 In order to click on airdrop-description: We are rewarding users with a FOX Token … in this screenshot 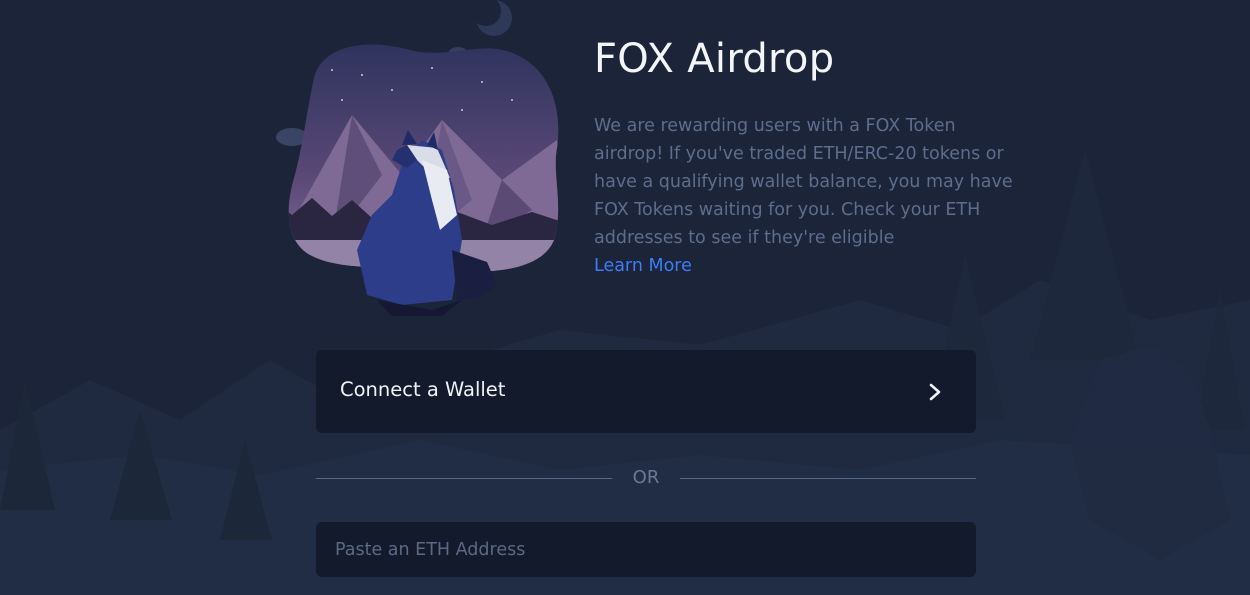, I will do `click(803, 182)`.